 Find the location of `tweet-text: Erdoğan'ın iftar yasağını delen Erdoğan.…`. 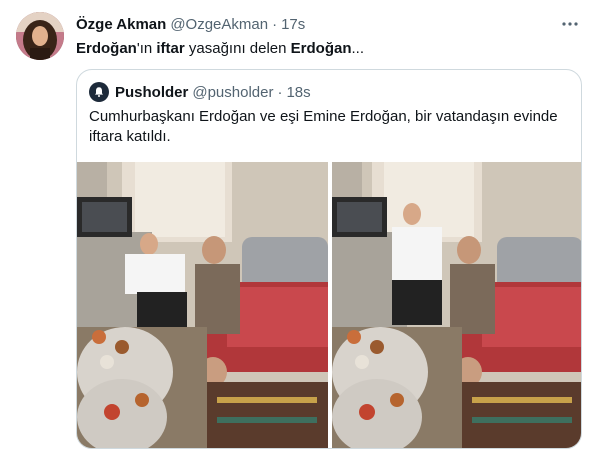

tweet-text: Erdoğan'ın iftar yasağını delen Erdoğan.… is located at coordinates (220, 49).